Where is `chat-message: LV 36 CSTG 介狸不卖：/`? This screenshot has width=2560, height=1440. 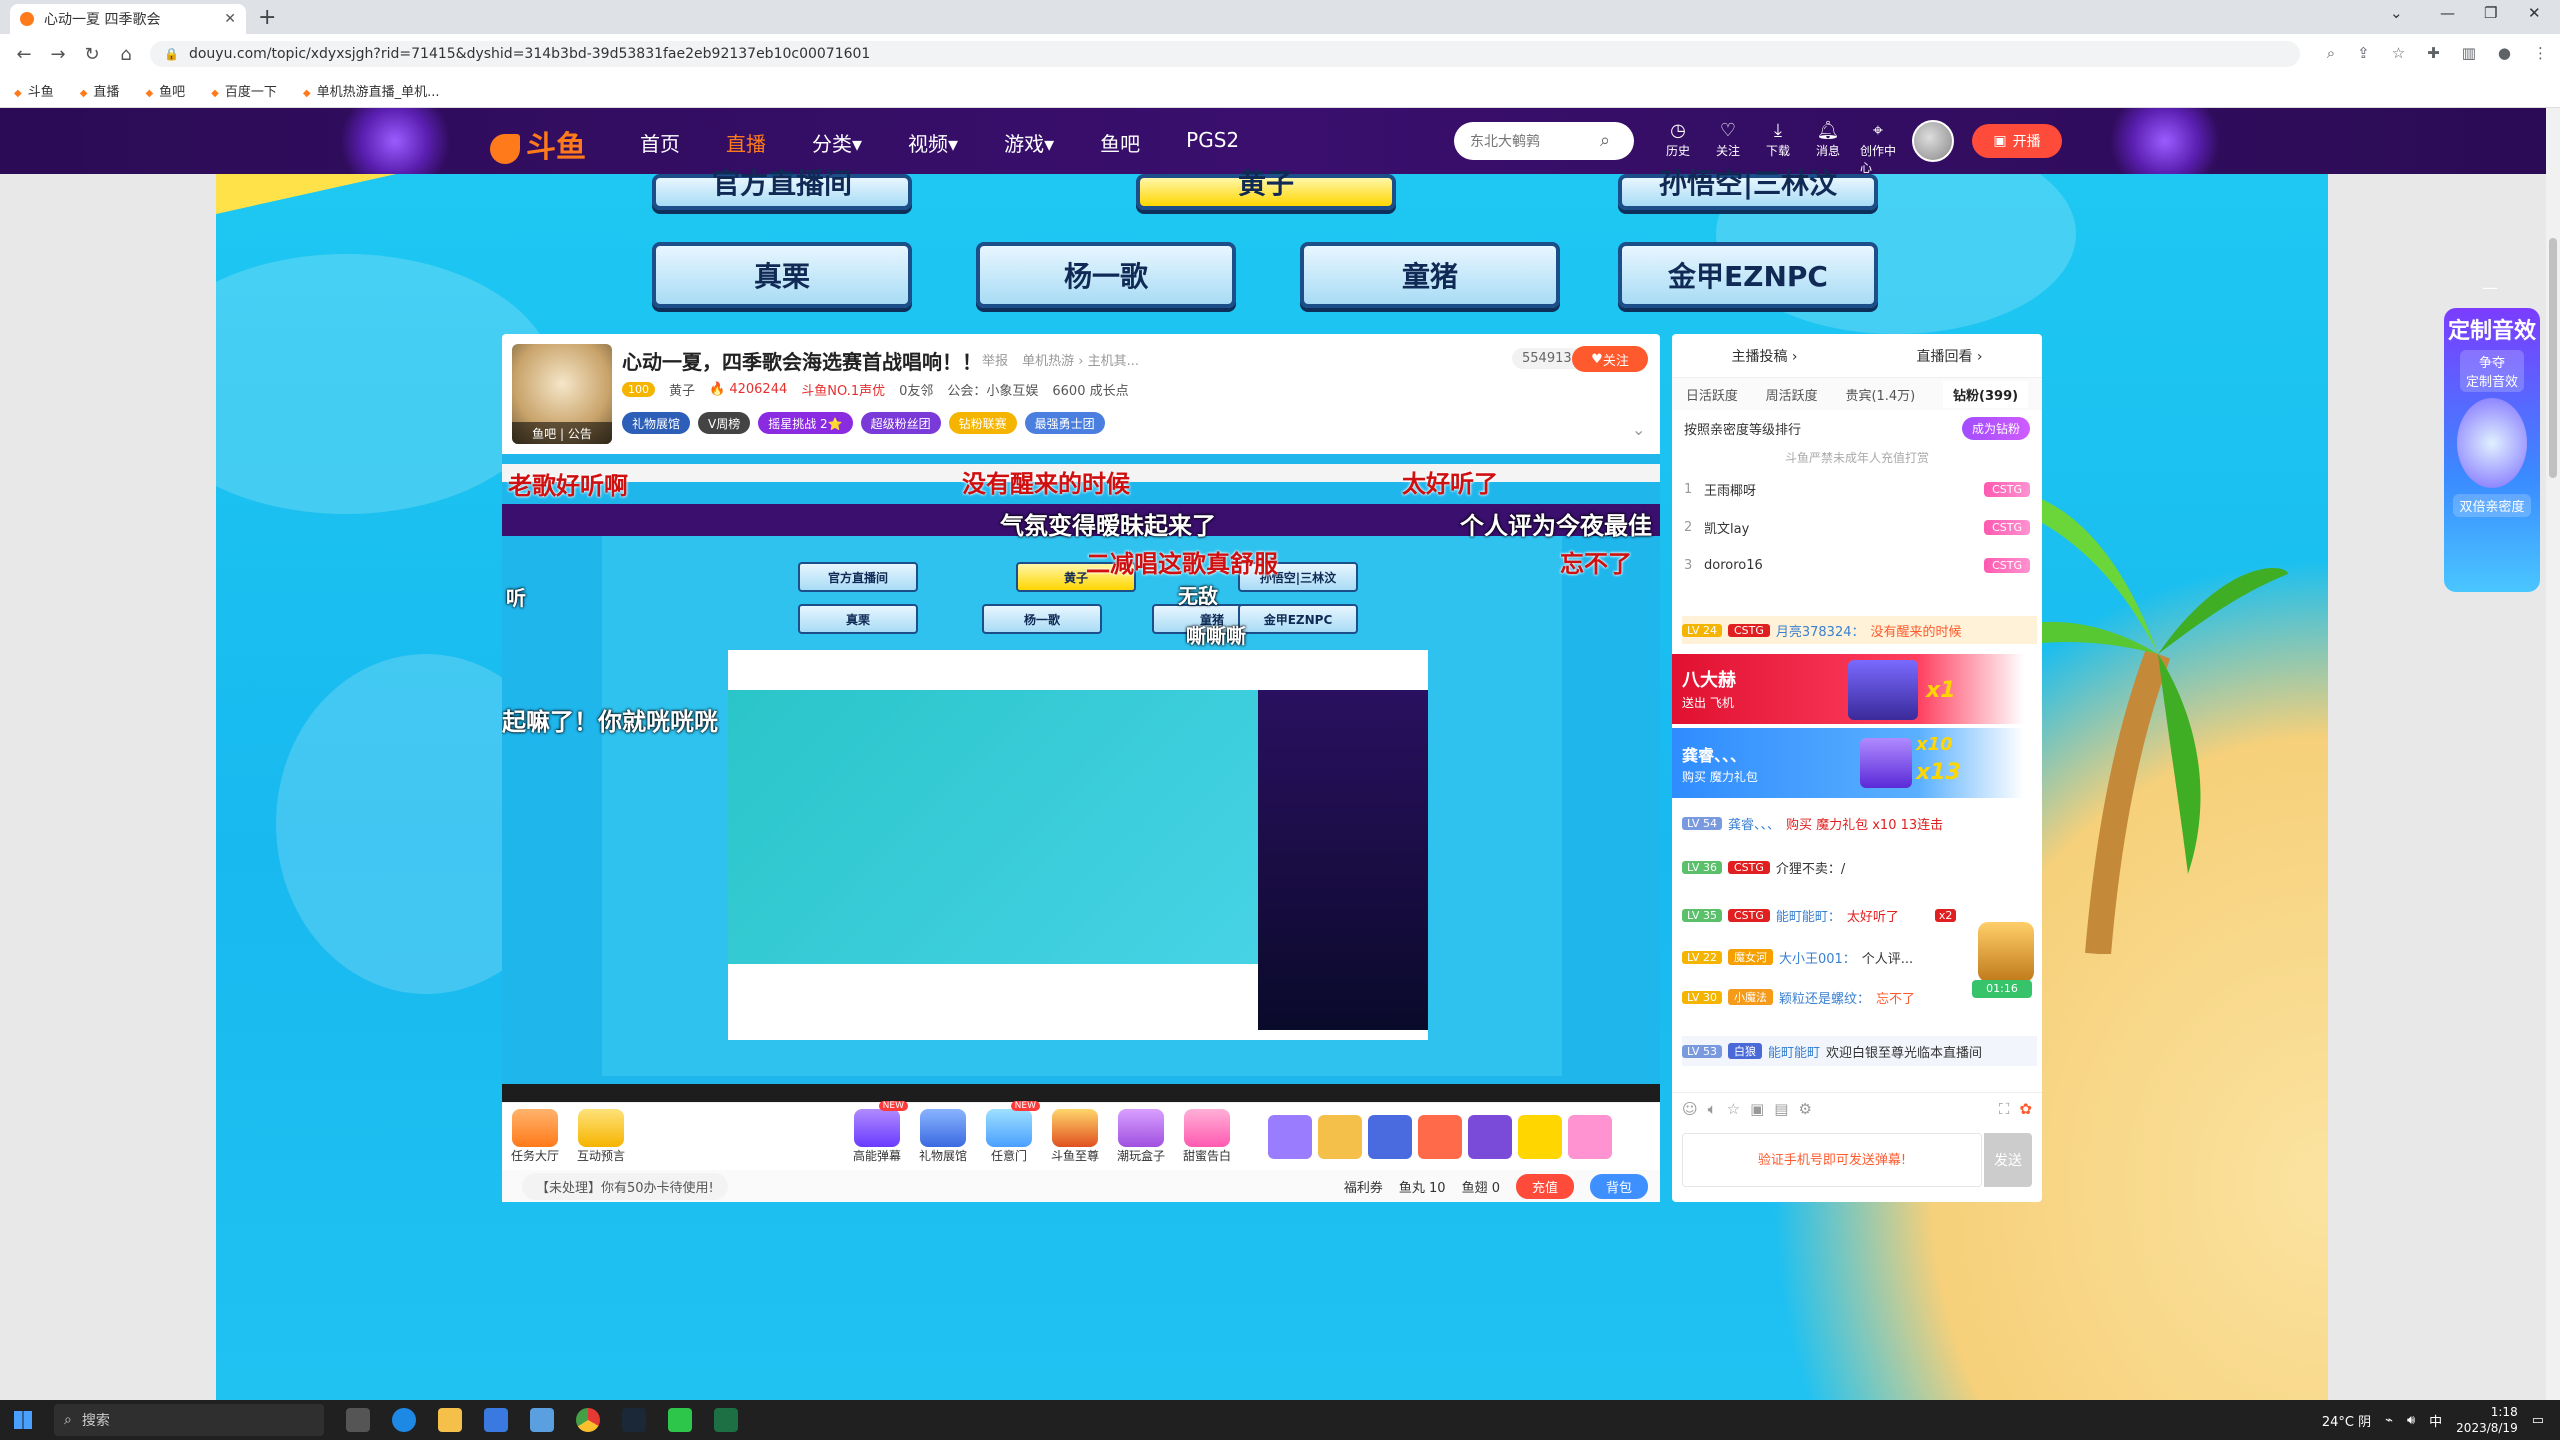 chat-message: LV 36 CSTG 介狸不卖：/ is located at coordinates (1859, 867).